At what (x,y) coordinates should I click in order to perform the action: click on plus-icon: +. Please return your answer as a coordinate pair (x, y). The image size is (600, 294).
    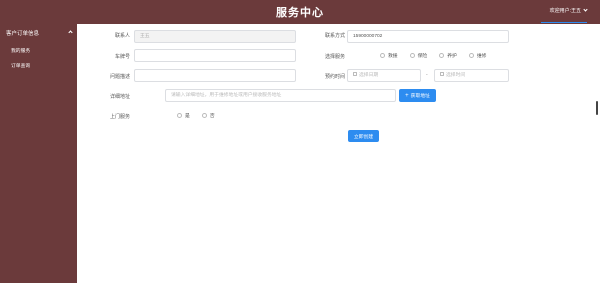
    Looking at the image, I should click on (407, 95).